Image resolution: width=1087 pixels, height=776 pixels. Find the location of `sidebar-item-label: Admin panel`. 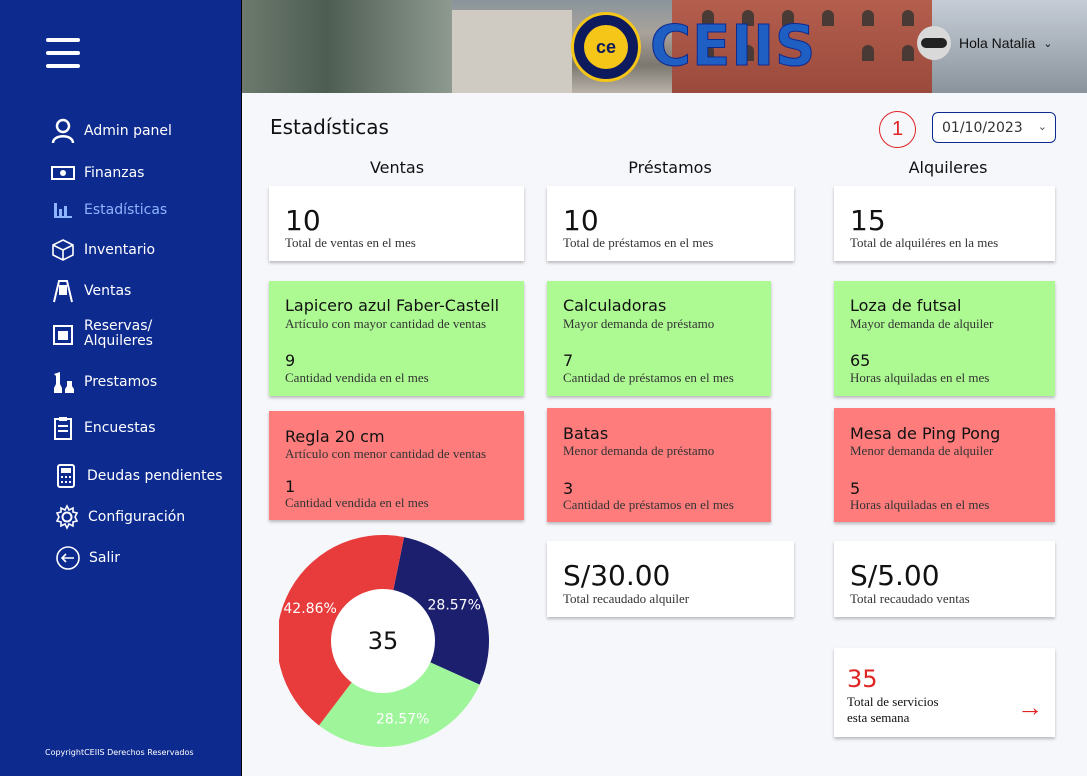

sidebar-item-label: Admin panel is located at coordinates (128, 131).